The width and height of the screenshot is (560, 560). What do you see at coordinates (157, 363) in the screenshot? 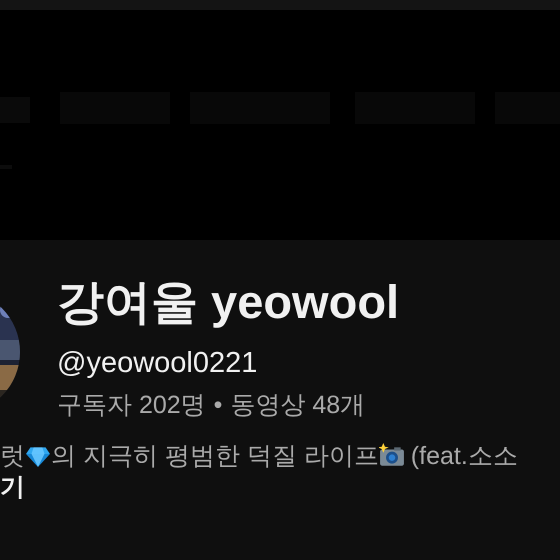
I see `channel-handle: @yeowool0221` at bounding box center [157, 363].